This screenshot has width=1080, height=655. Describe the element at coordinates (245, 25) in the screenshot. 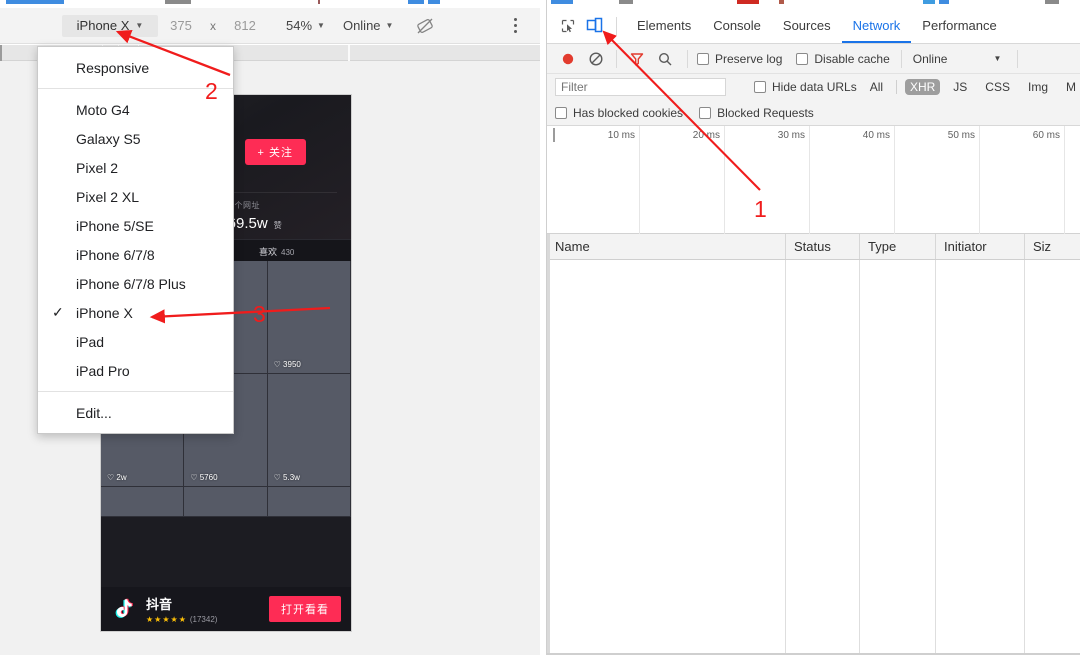

I see `device-height-input: 812` at that location.